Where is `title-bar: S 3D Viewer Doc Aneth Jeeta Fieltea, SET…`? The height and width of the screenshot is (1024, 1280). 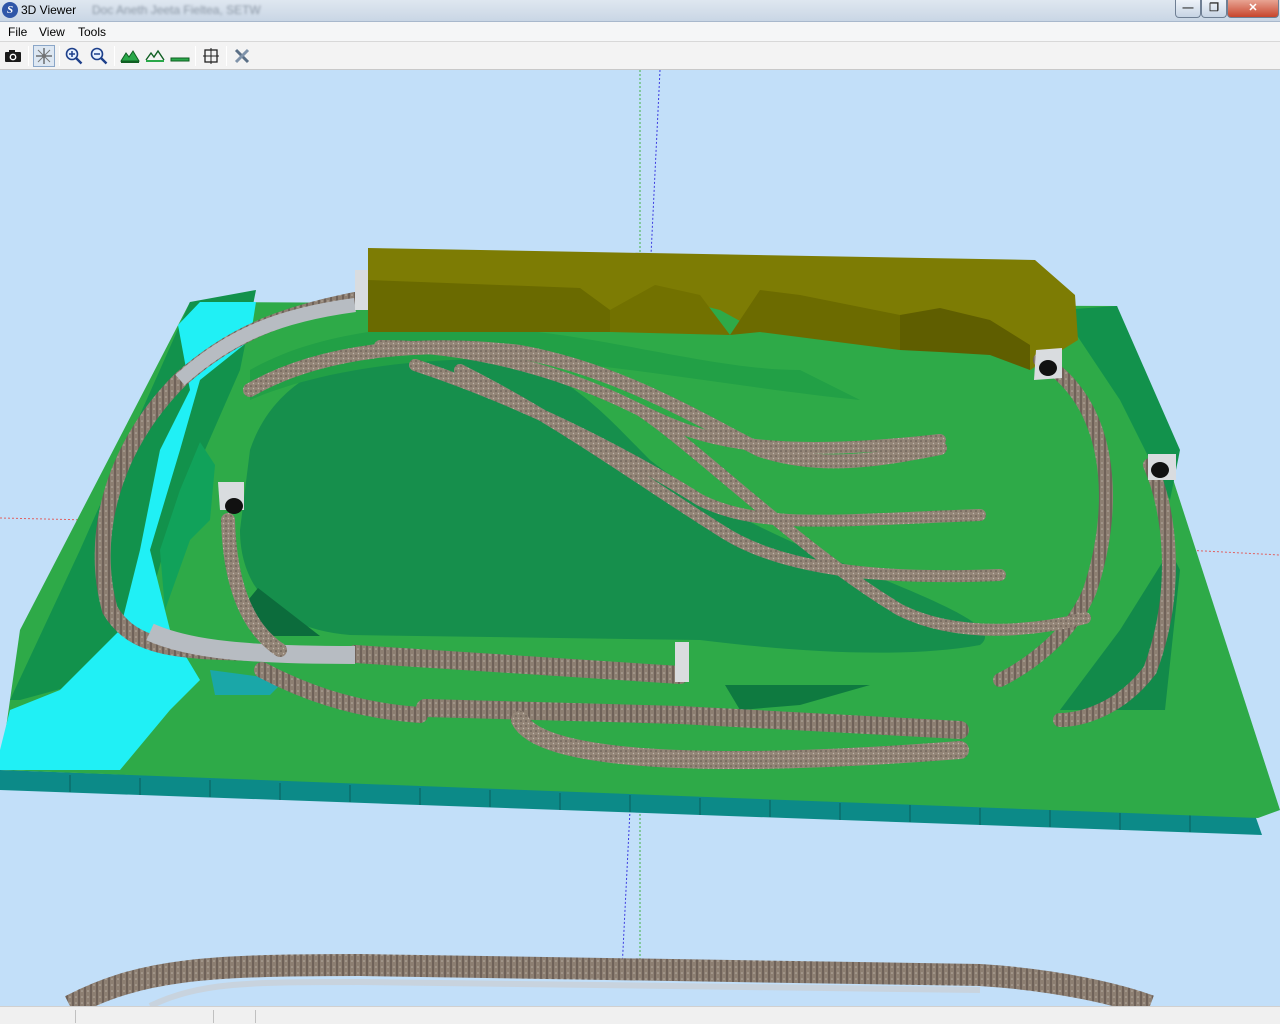
title-bar: S 3D Viewer Doc Aneth Jeeta Fieltea, SET… is located at coordinates (640, 11).